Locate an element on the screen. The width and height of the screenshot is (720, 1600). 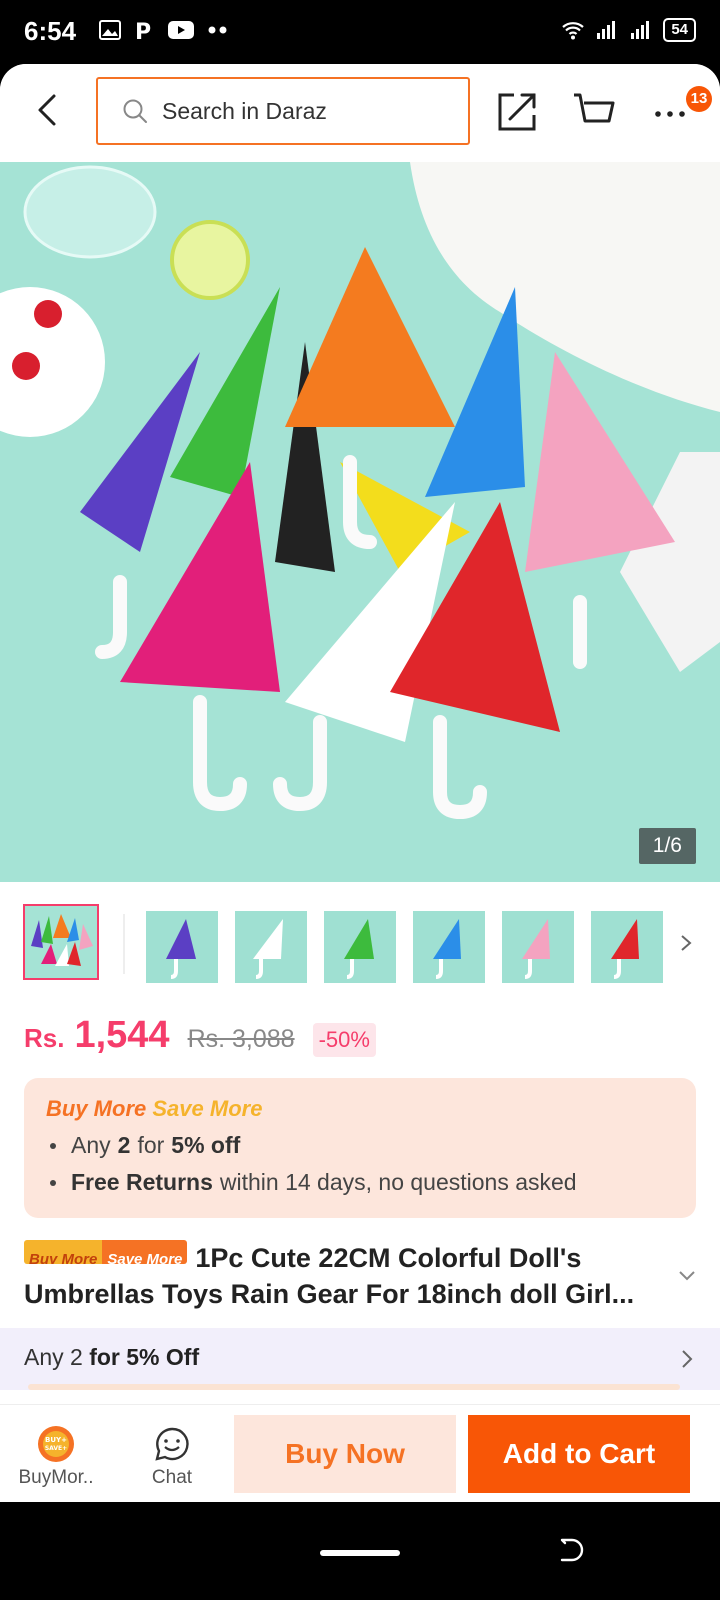
buy-now-button: Buy Now is located at coordinates (345, 1454).